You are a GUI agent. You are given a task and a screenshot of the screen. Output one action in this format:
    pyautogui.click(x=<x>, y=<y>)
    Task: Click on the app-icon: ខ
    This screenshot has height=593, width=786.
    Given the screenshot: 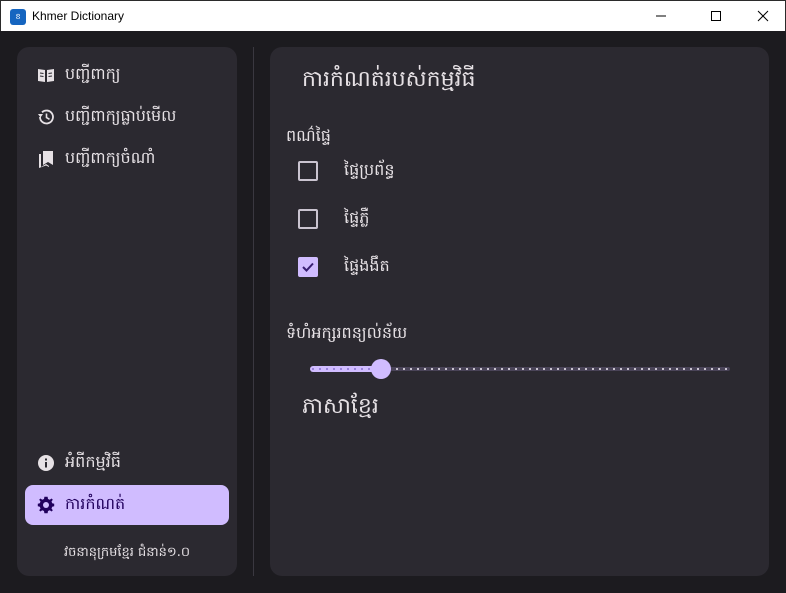 What is the action you would take?
    pyautogui.click(x=18, y=17)
    